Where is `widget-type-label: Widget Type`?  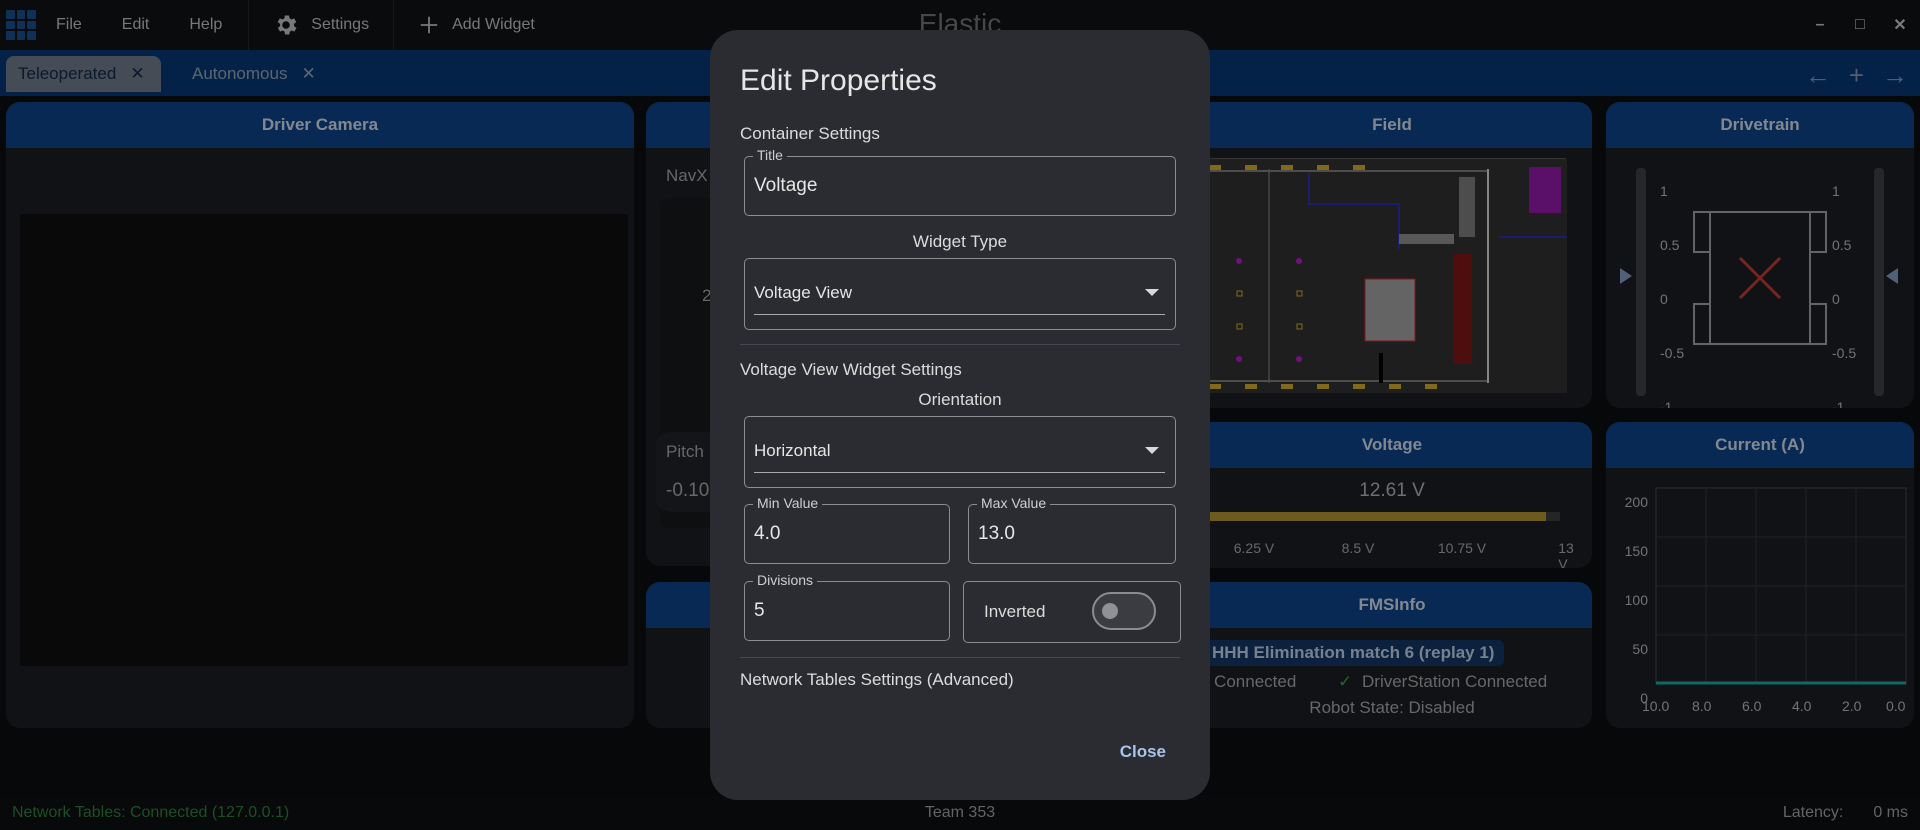 widget-type-label: Widget Type is located at coordinates (960, 241).